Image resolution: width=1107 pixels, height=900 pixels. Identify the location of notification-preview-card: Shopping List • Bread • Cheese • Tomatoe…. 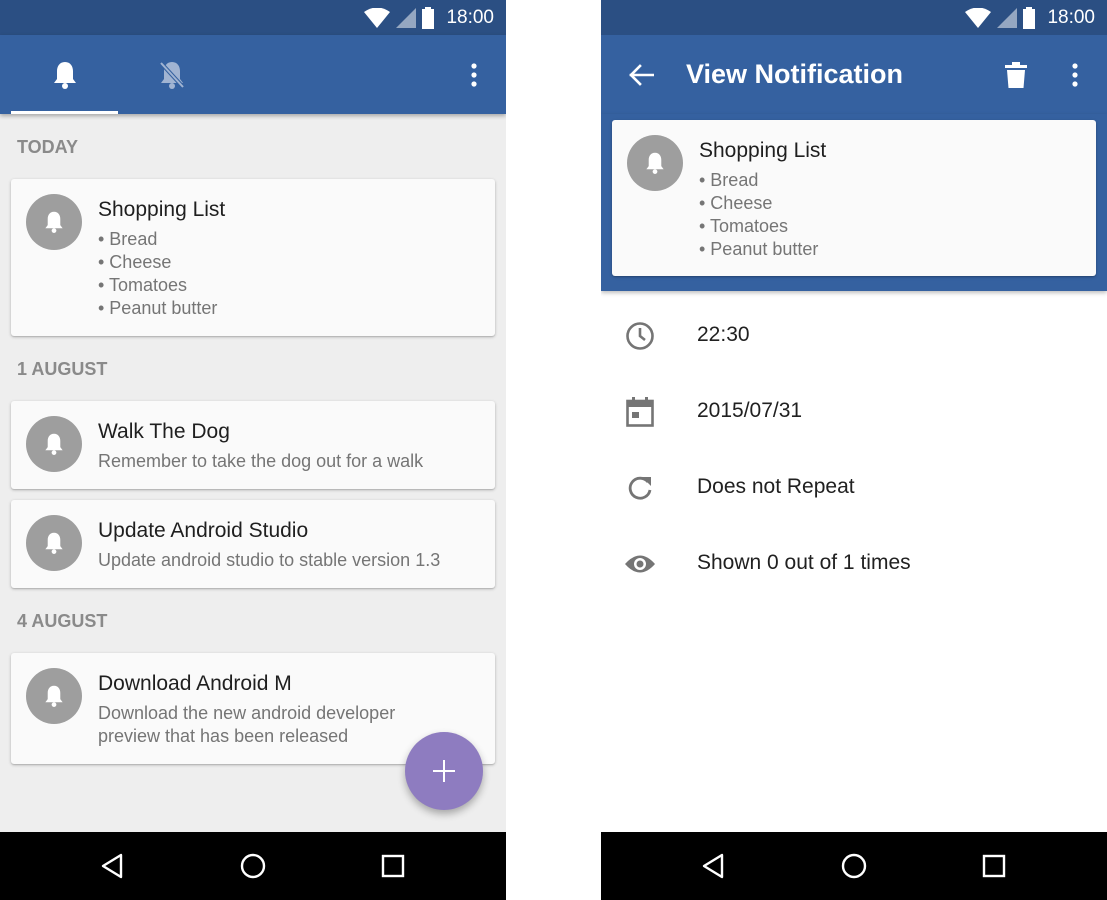
(854, 198).